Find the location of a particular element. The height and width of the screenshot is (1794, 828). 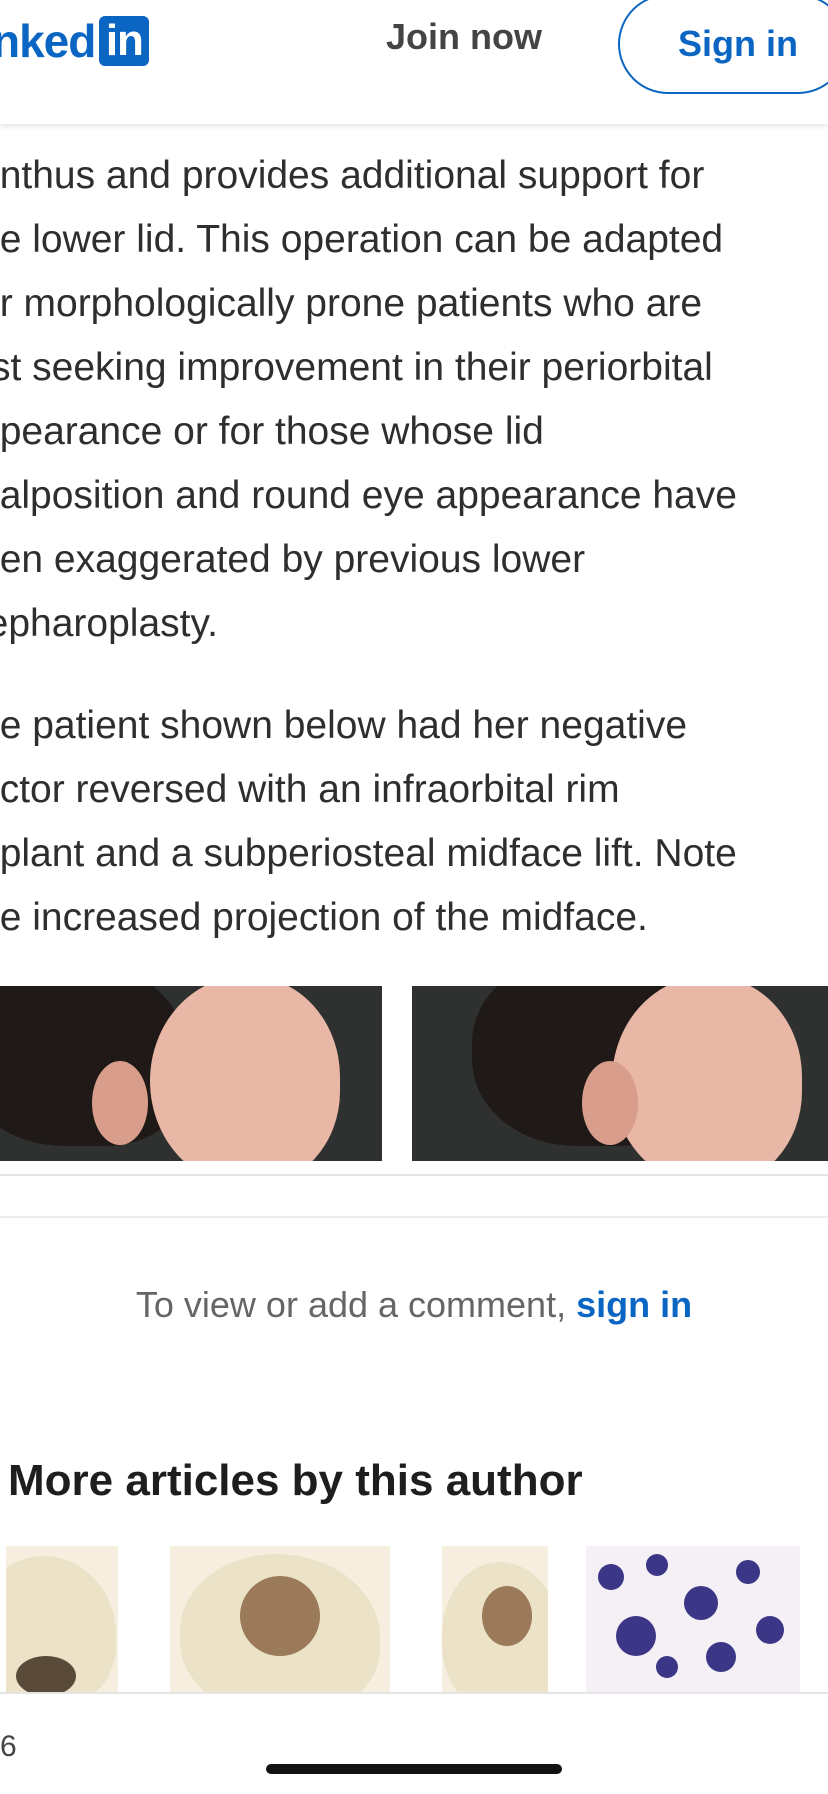

logo-in-badge: in is located at coordinates (124, 41).